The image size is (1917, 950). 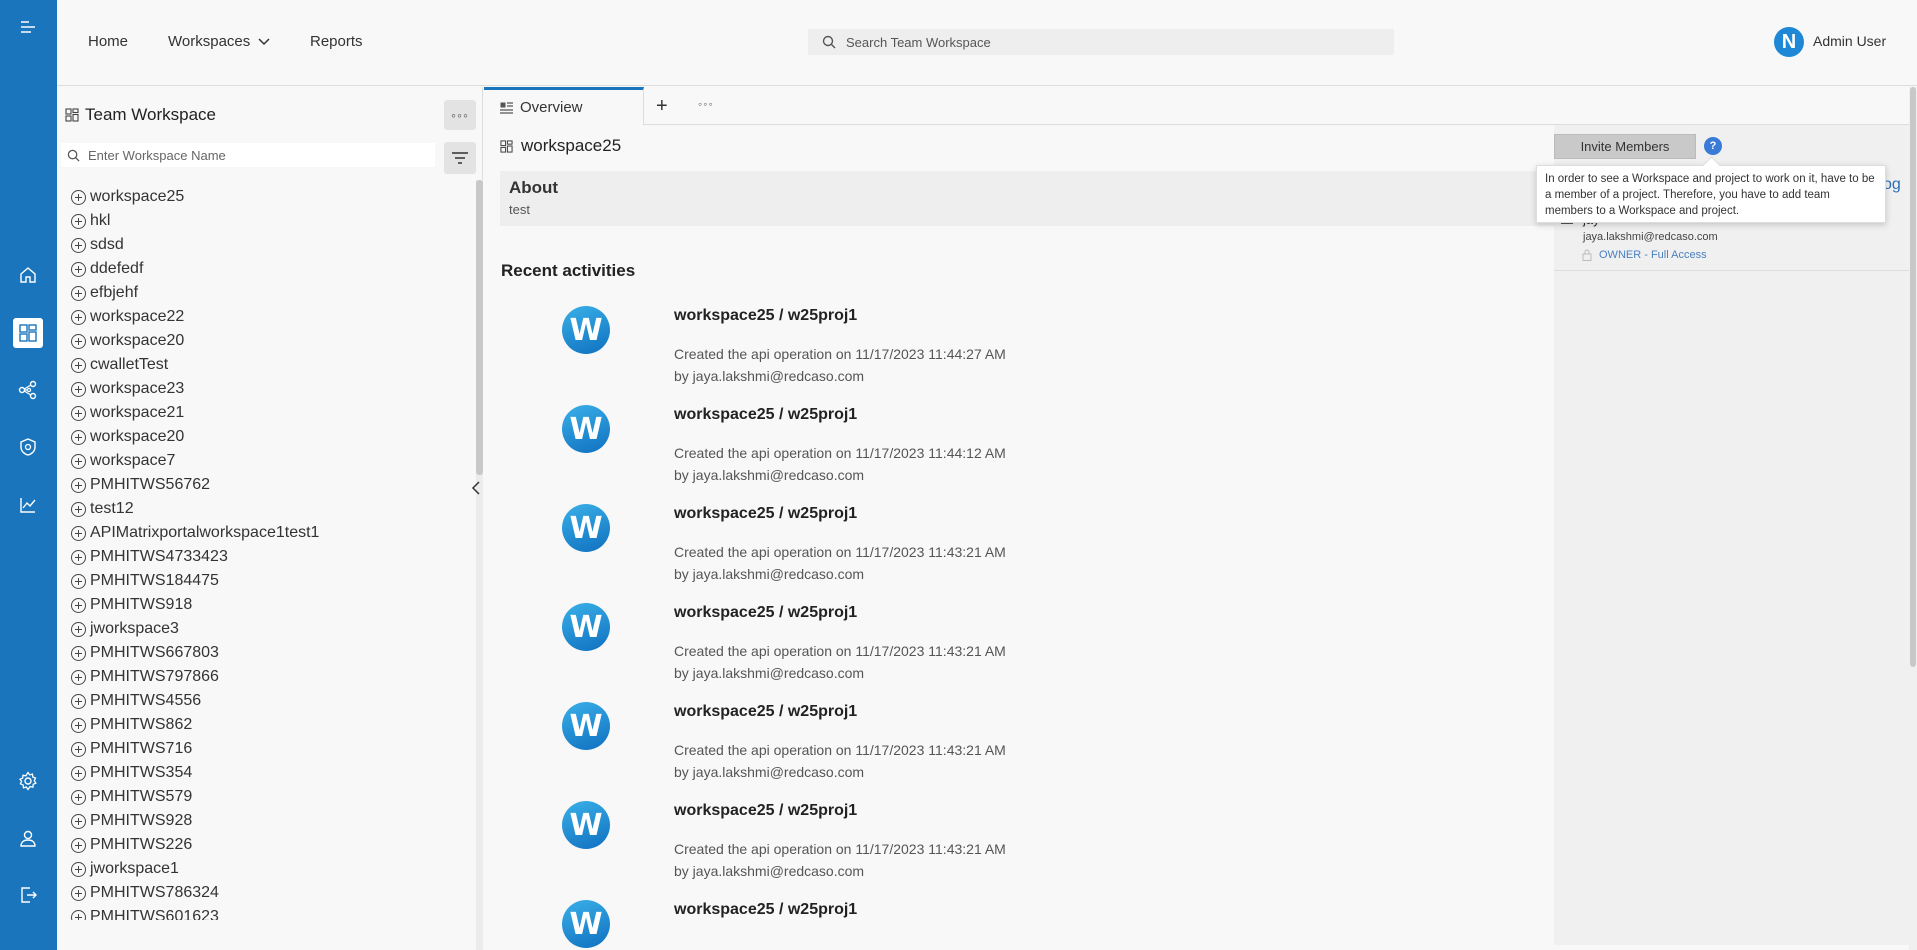 I want to click on workspace-icon, so click(x=28, y=333).